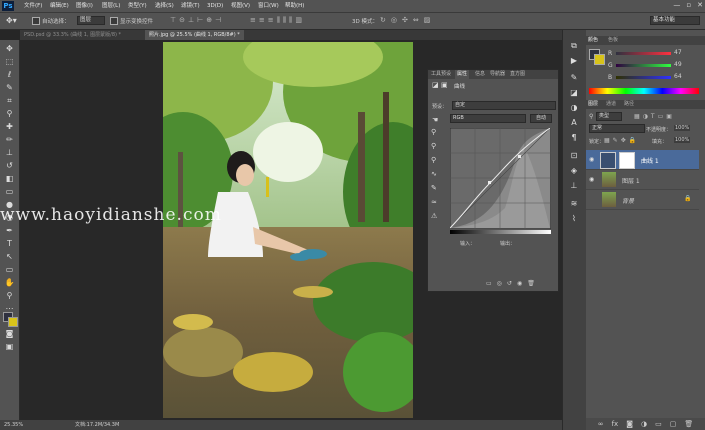 This screenshot has height=430, width=705. What do you see at coordinates (574, 93) in the screenshot?
I see `properties-panel-icon: ◪` at bounding box center [574, 93].